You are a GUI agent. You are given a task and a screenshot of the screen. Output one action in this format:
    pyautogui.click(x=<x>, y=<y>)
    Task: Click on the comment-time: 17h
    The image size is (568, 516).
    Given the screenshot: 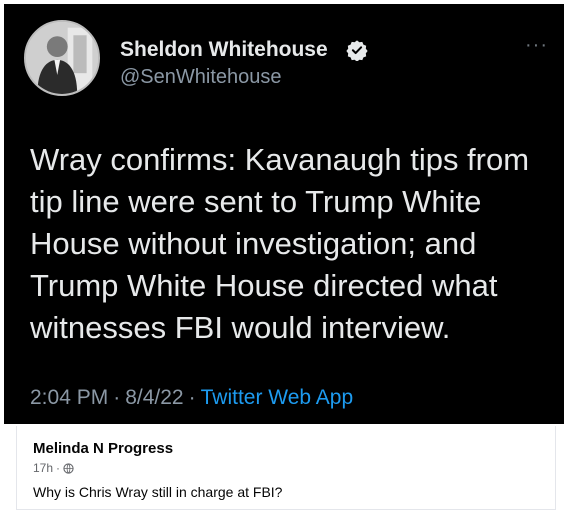 What is the action you would take?
    pyautogui.click(x=43, y=468)
    